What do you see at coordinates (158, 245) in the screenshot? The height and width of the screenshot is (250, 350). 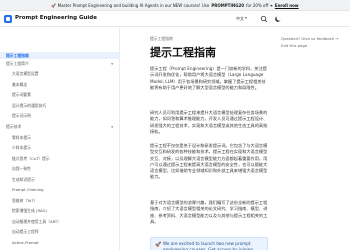 I see `rocket-icon: 🚀` at bounding box center [158, 245].